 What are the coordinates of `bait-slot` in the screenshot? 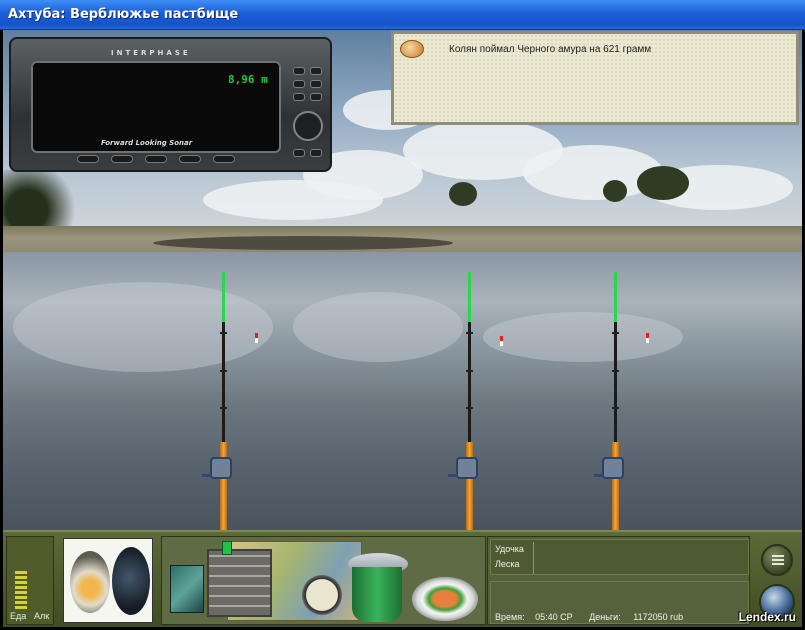 It's located at (108, 580).